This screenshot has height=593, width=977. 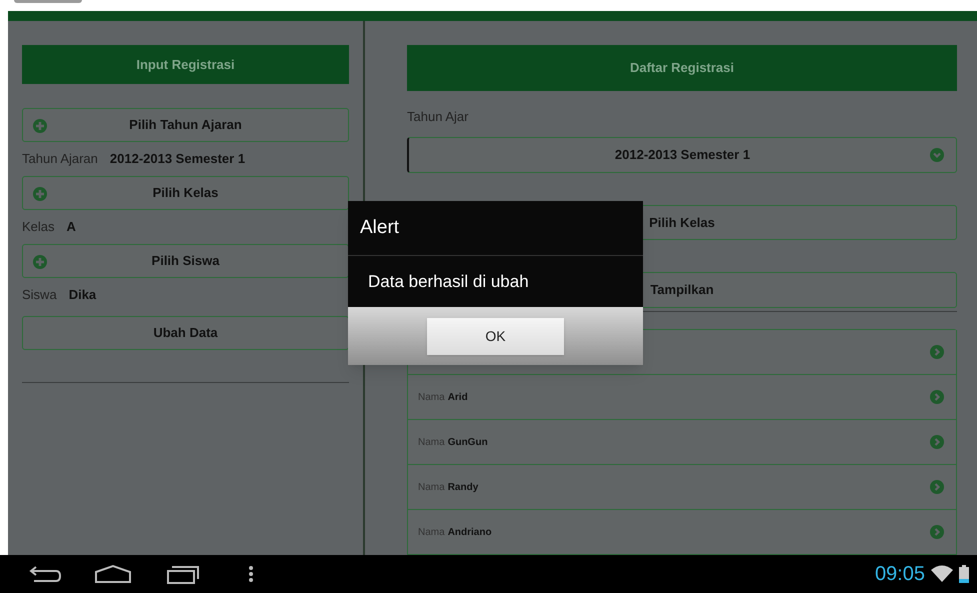 What do you see at coordinates (964, 574) in the screenshot?
I see `battery-icon` at bounding box center [964, 574].